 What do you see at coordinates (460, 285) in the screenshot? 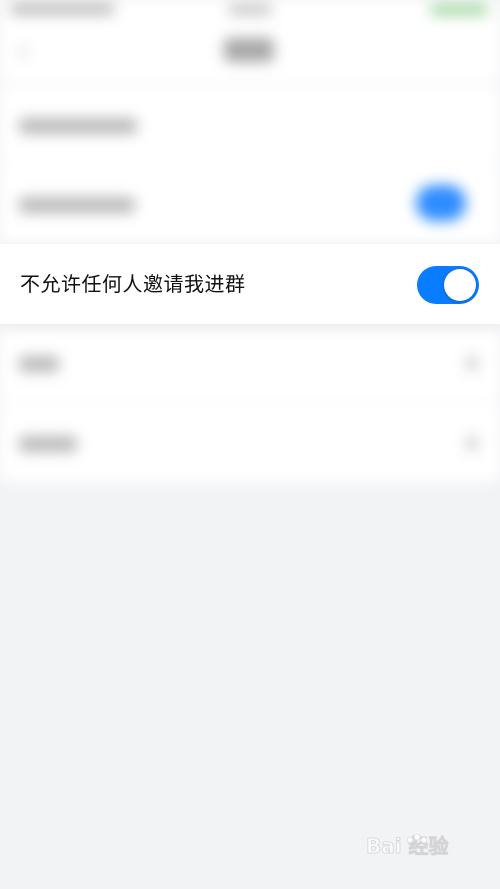
I see `toggle-knob` at bounding box center [460, 285].